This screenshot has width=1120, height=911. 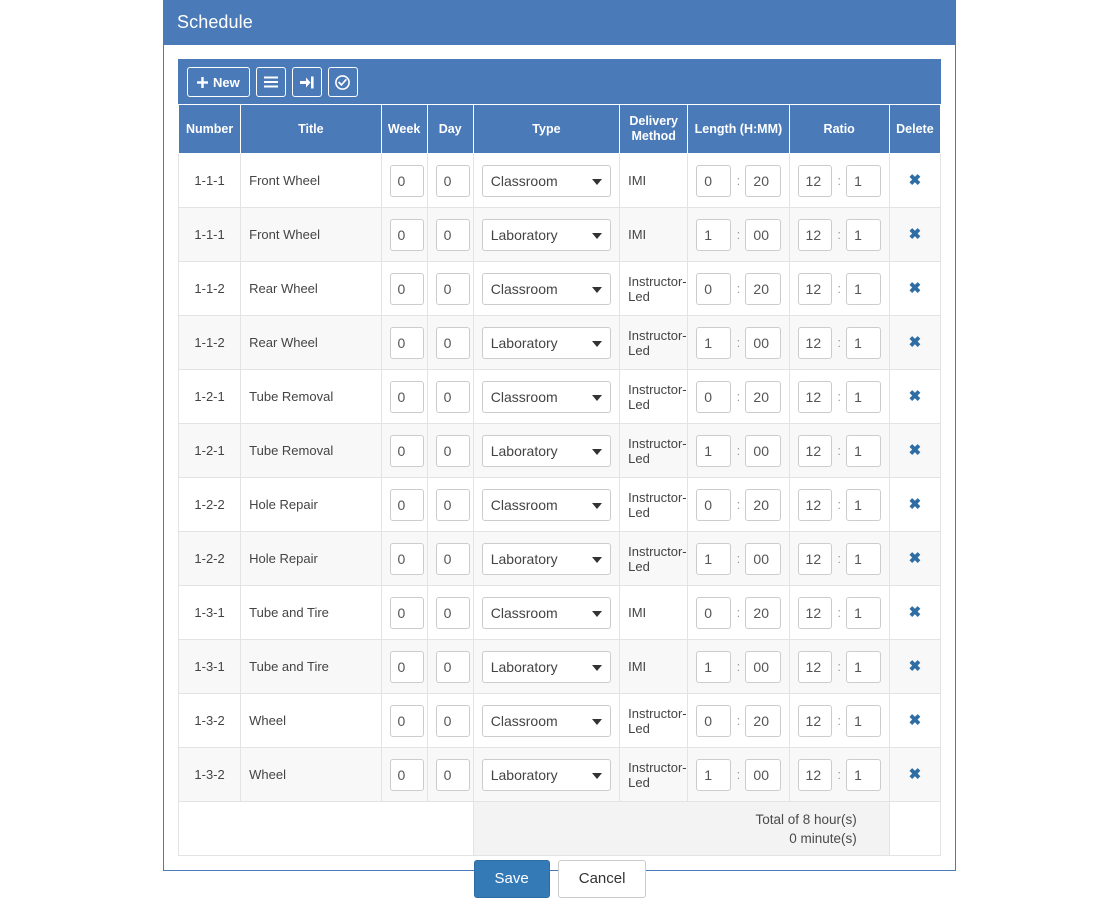 What do you see at coordinates (511, 879) in the screenshot?
I see `save-button: Save` at bounding box center [511, 879].